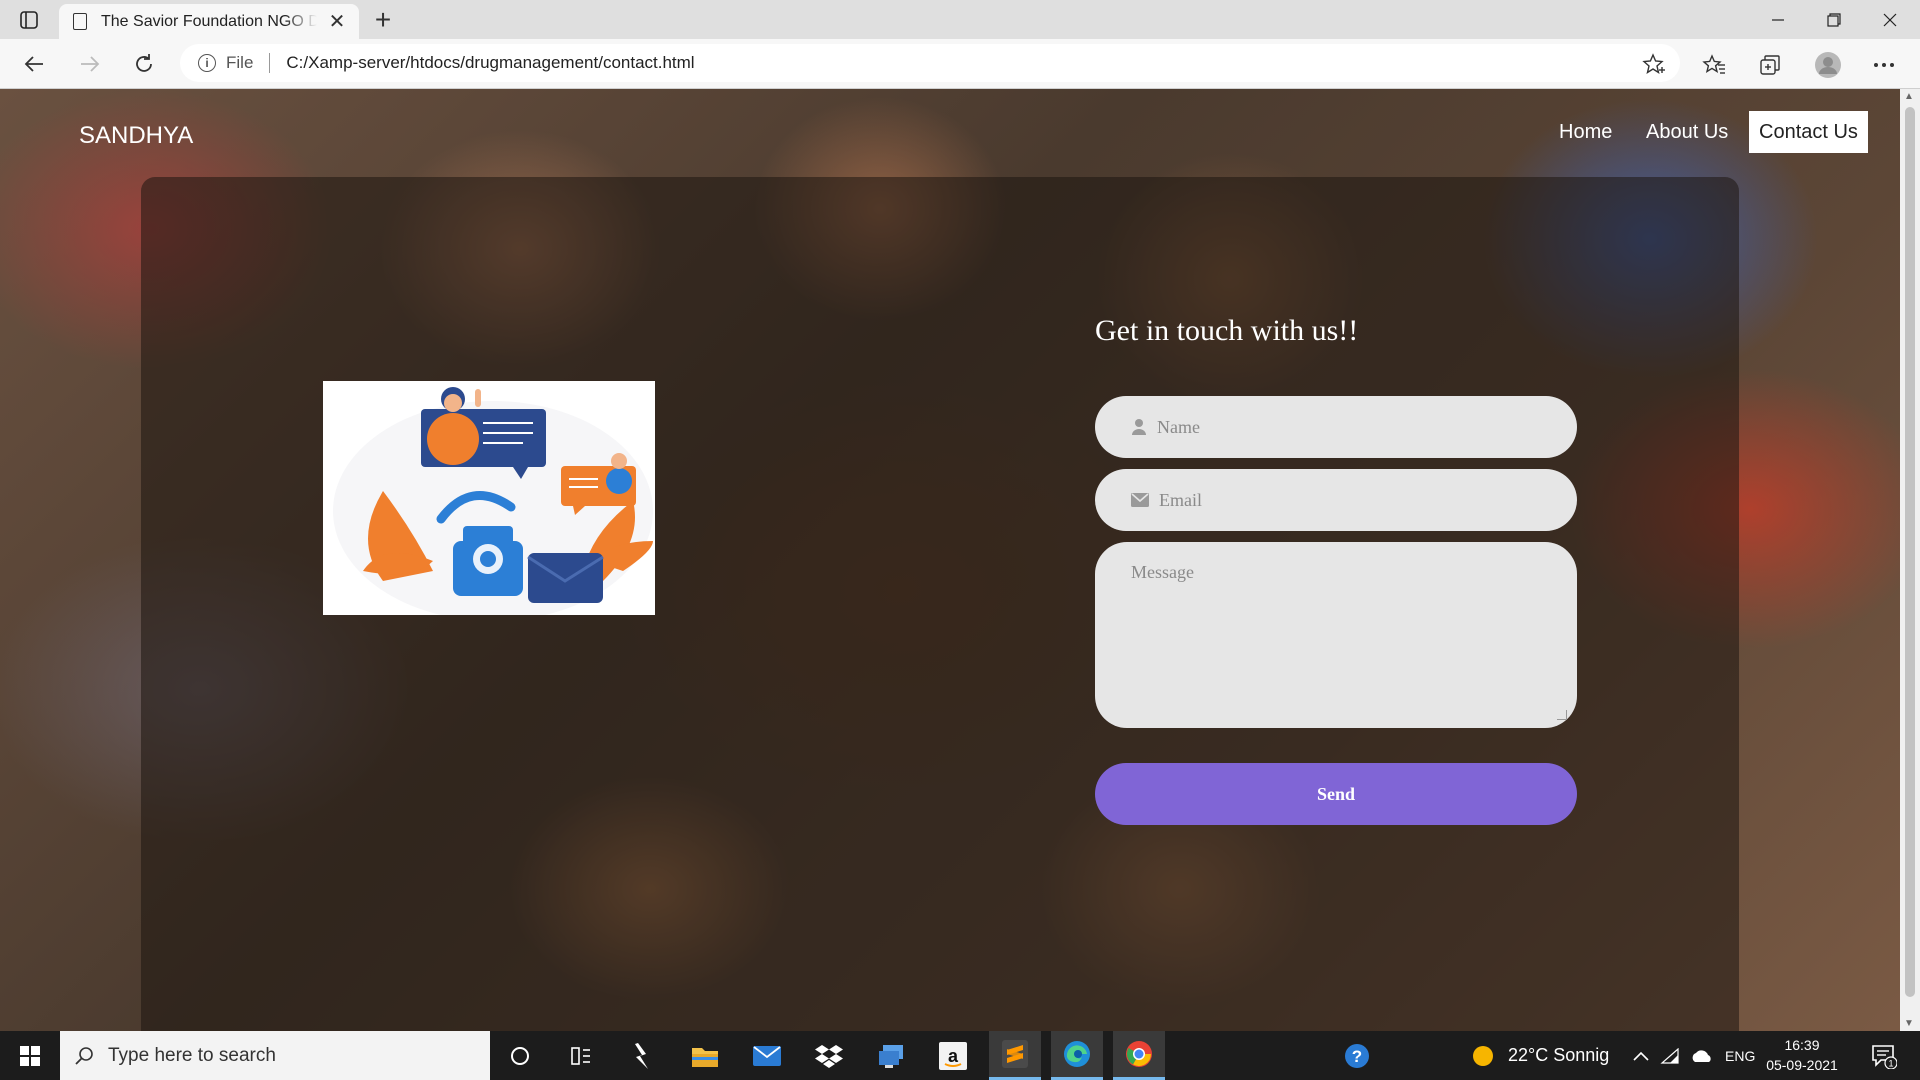  I want to click on more-options-icon, so click(1884, 65).